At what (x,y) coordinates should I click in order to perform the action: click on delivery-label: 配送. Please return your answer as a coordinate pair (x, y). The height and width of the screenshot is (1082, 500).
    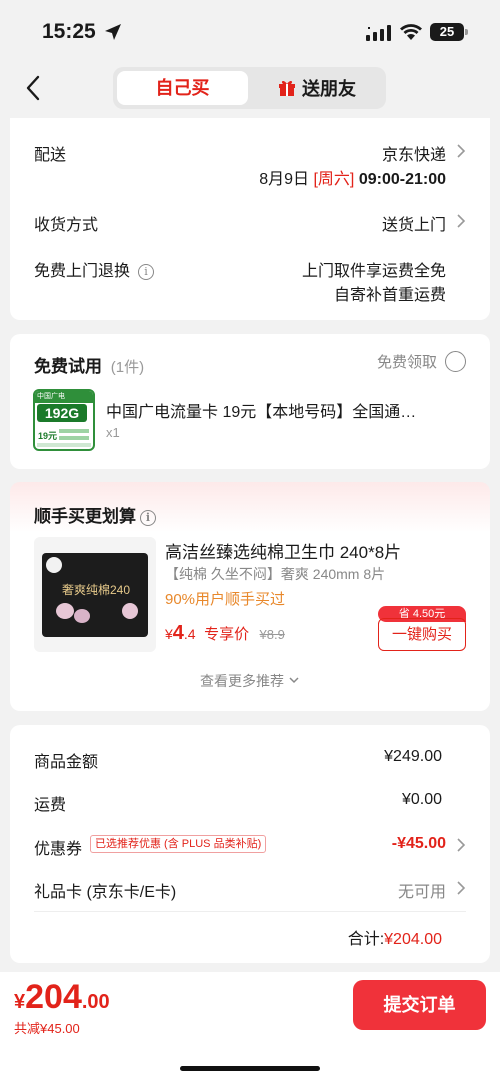
    Looking at the image, I should click on (50, 155).